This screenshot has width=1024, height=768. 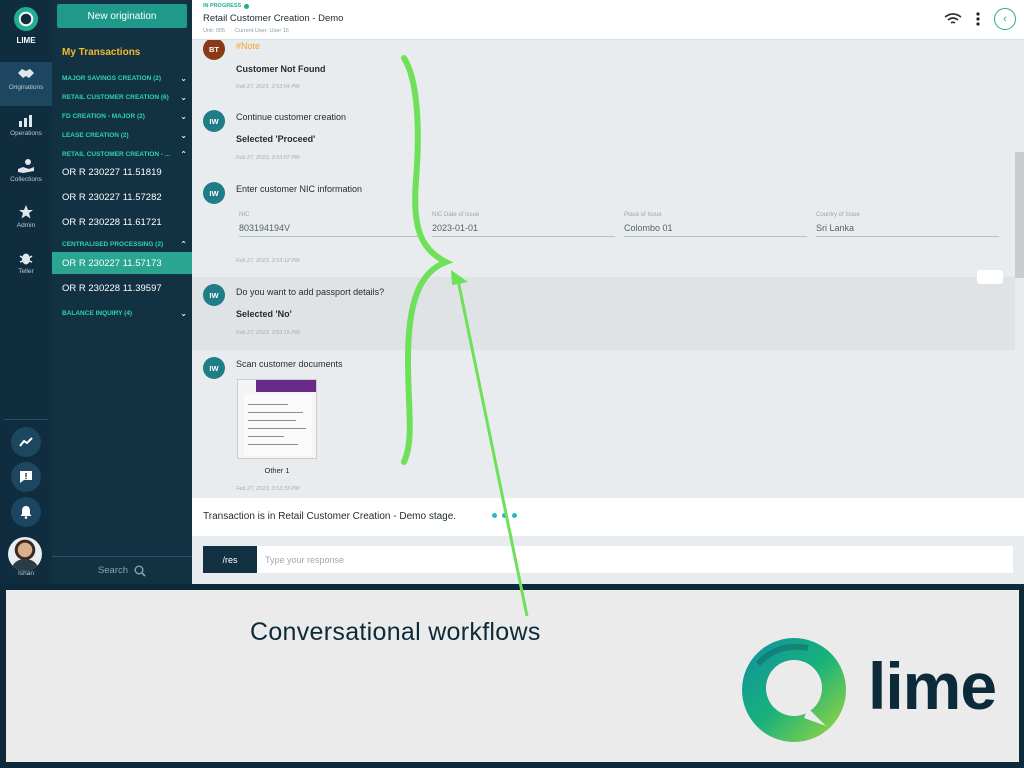 What do you see at coordinates (990, 277) in the screenshot?
I see `floating-action-button` at bounding box center [990, 277].